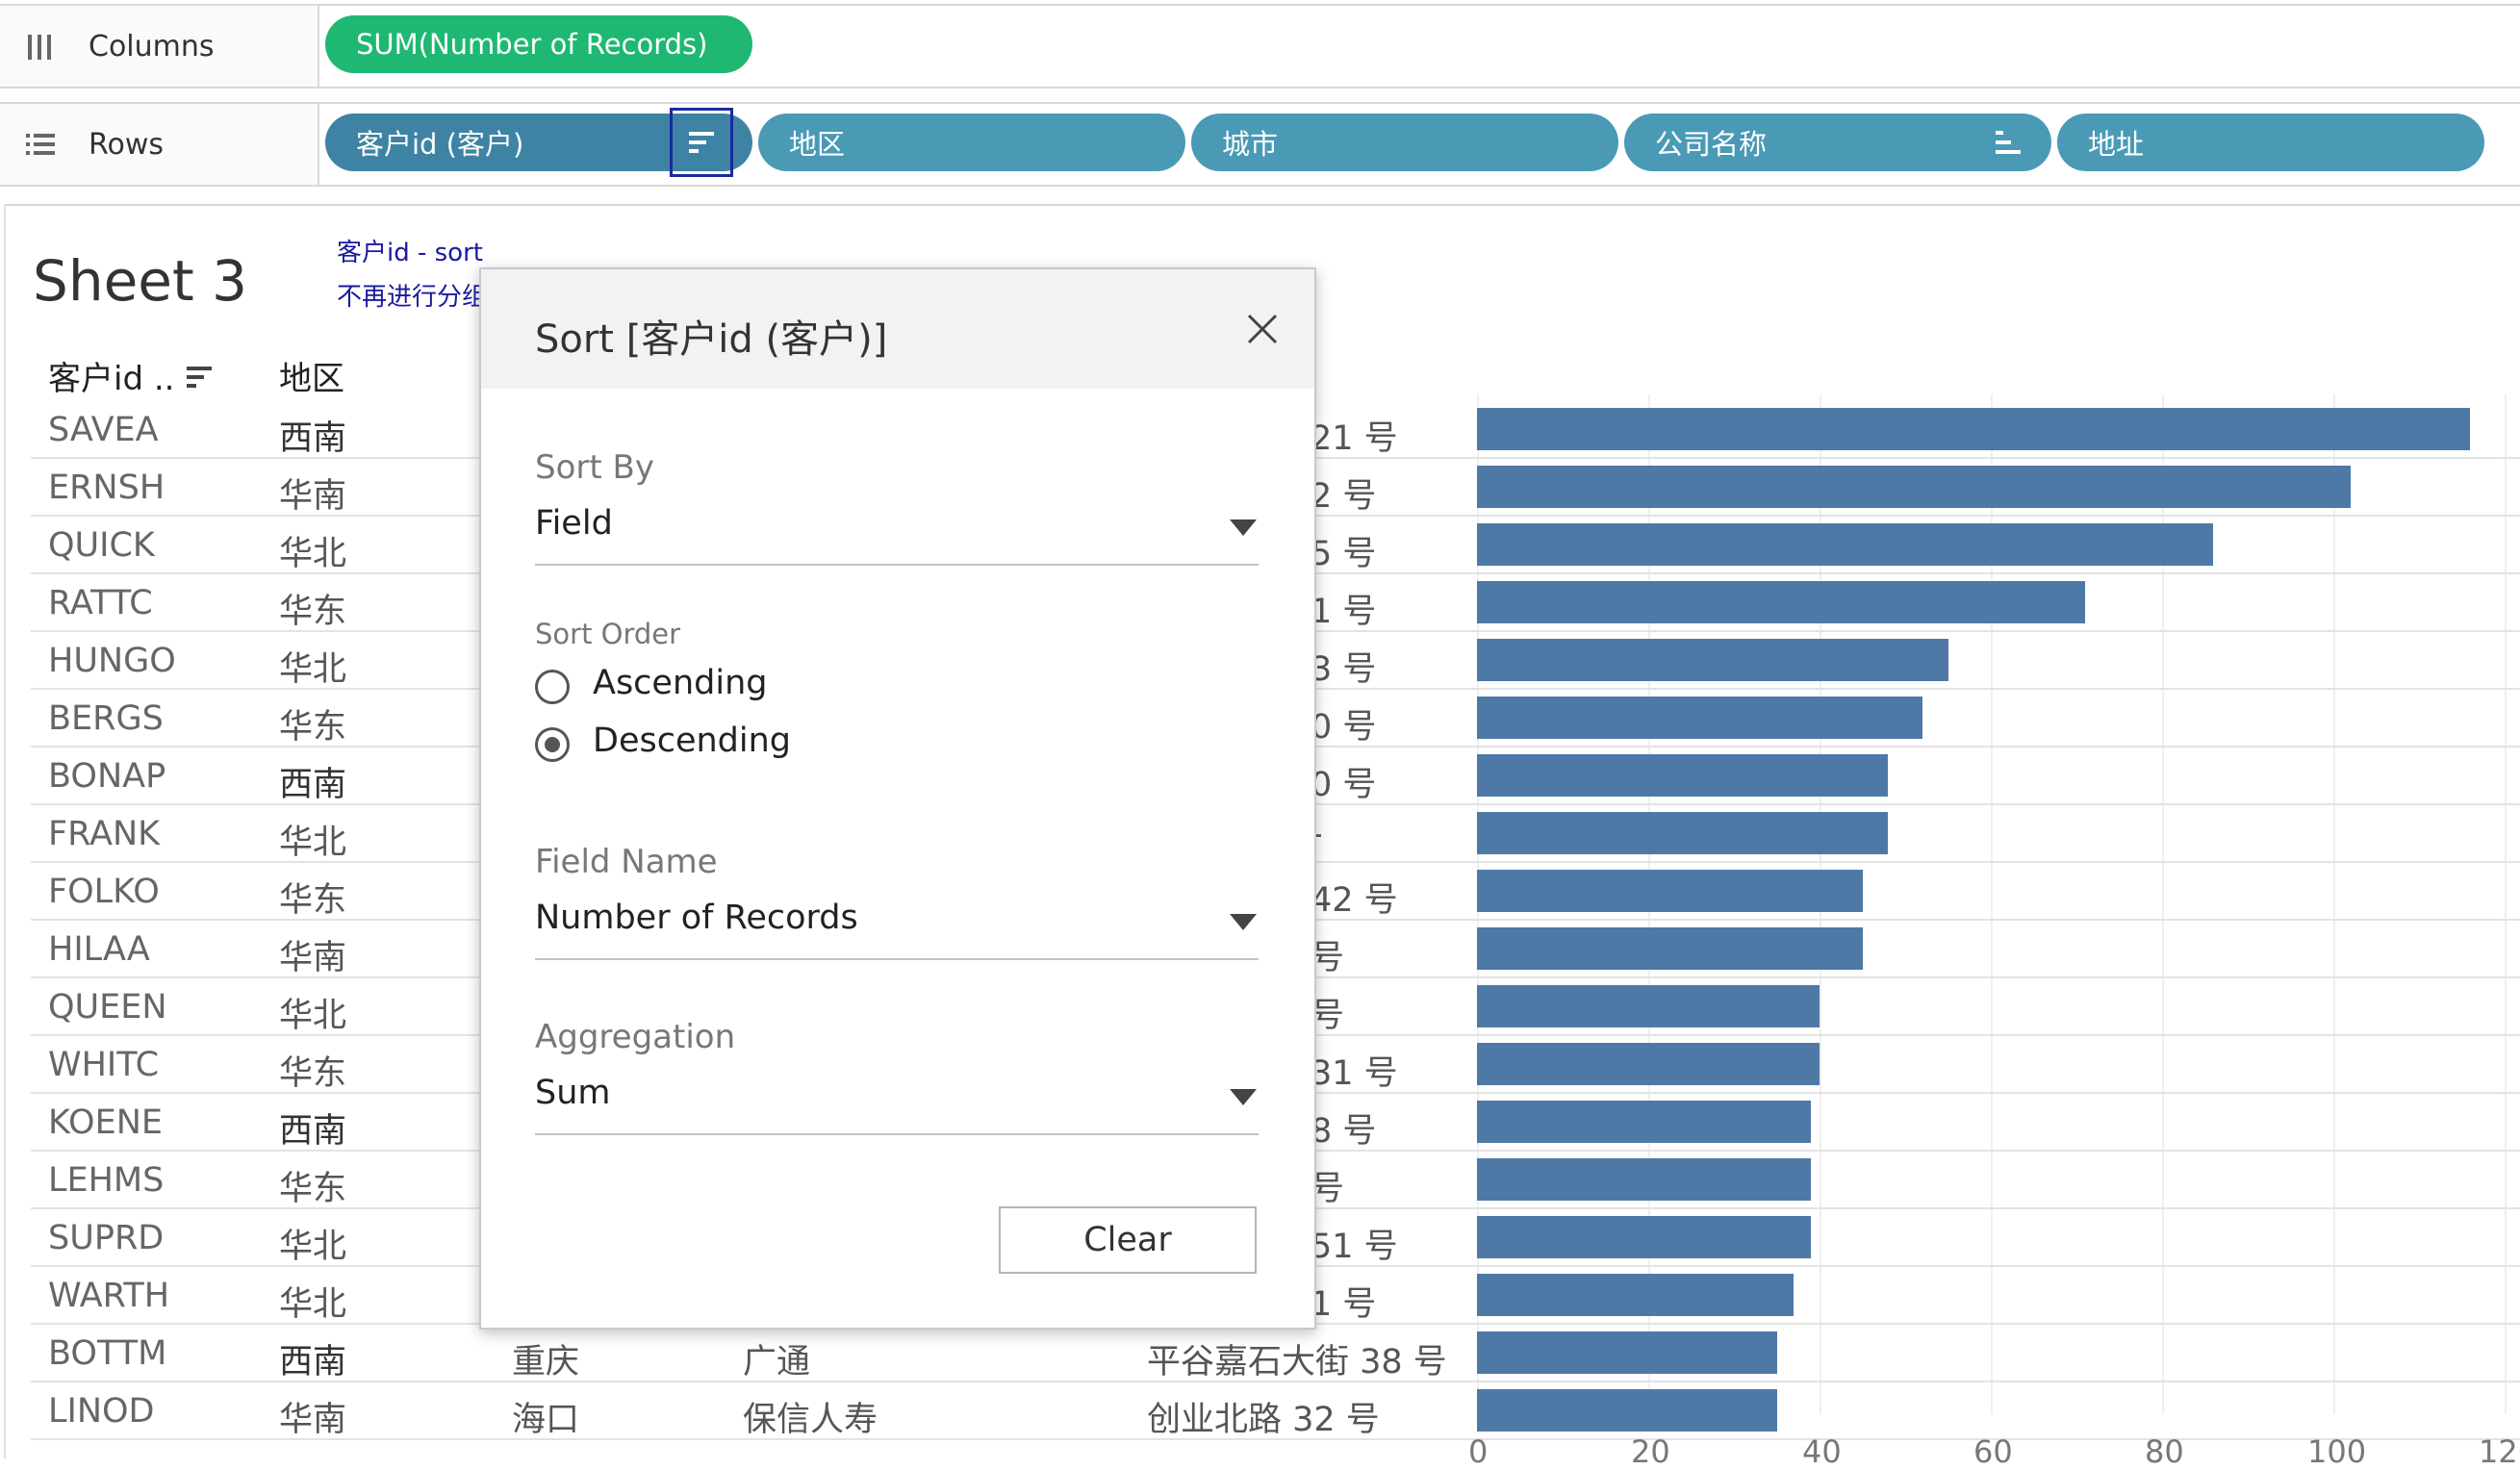  Describe the element at coordinates (1263, 329) in the screenshot. I see `close-icon` at that location.